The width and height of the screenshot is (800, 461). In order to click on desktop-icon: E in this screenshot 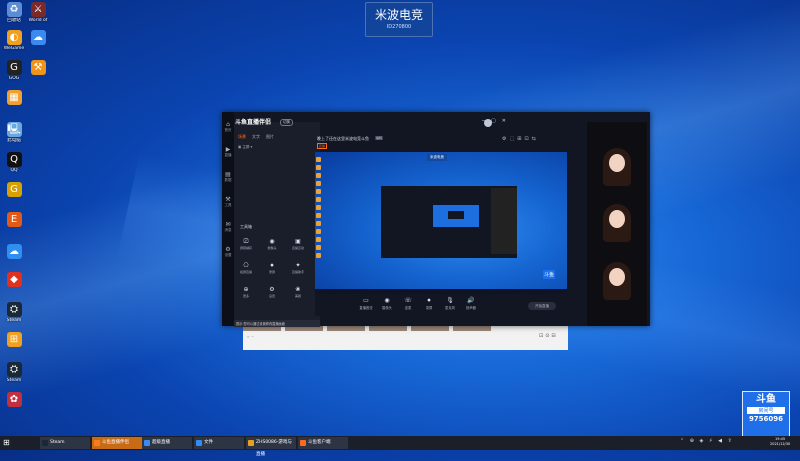, I will do `click(14, 220)`.